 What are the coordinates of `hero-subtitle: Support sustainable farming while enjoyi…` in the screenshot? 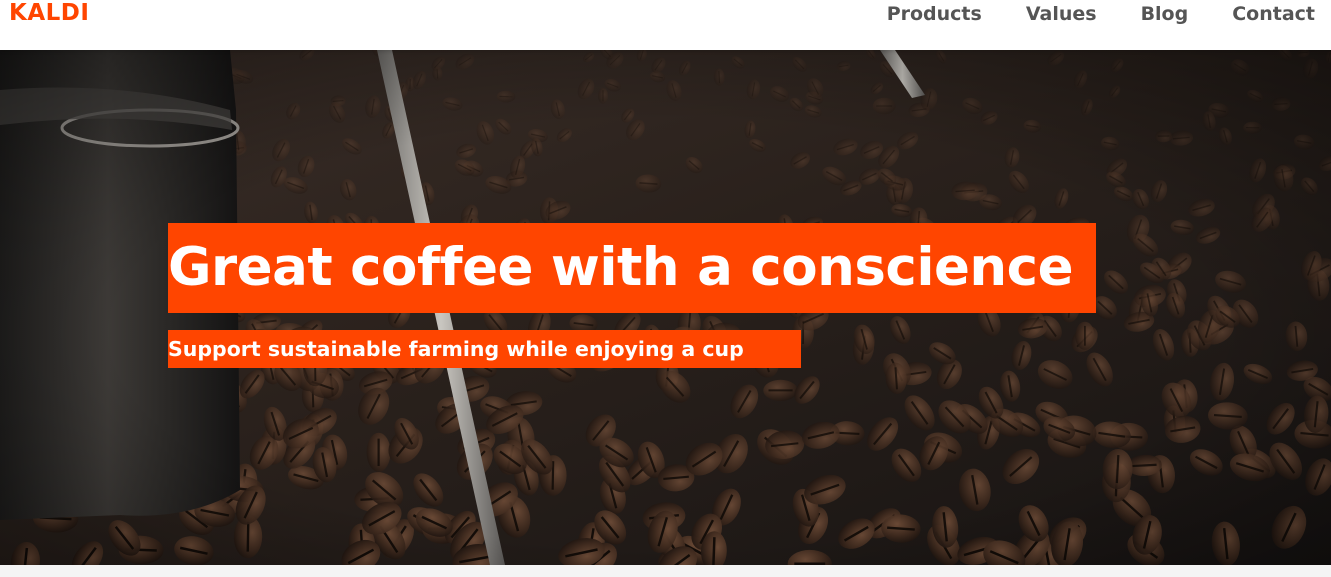 It's located at (484, 349).